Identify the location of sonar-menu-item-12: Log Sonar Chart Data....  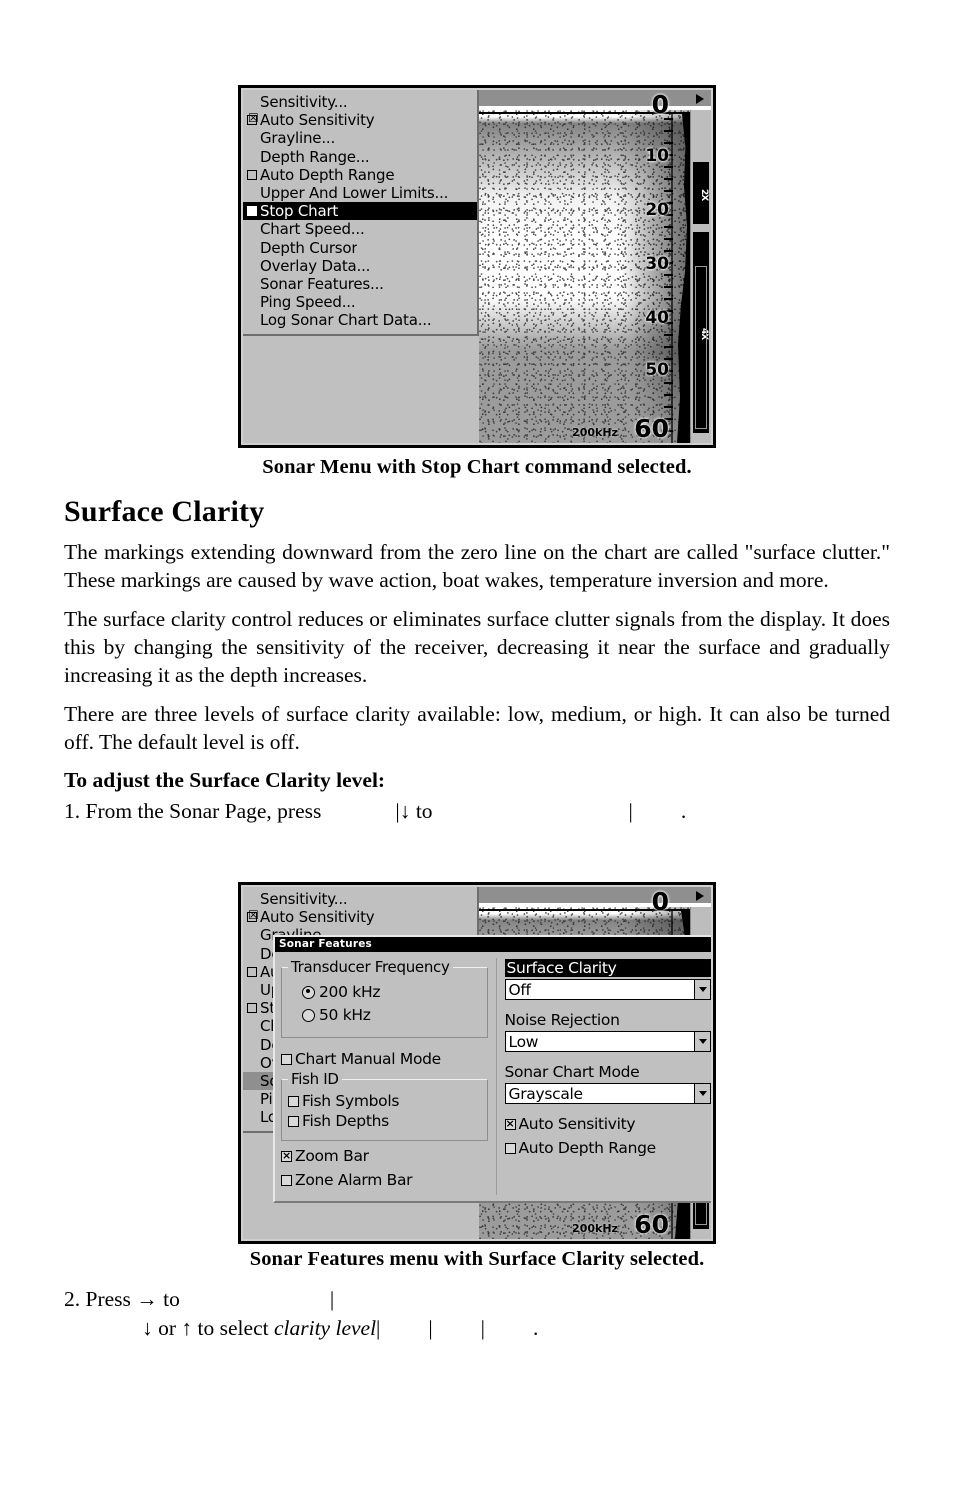
(360, 320).